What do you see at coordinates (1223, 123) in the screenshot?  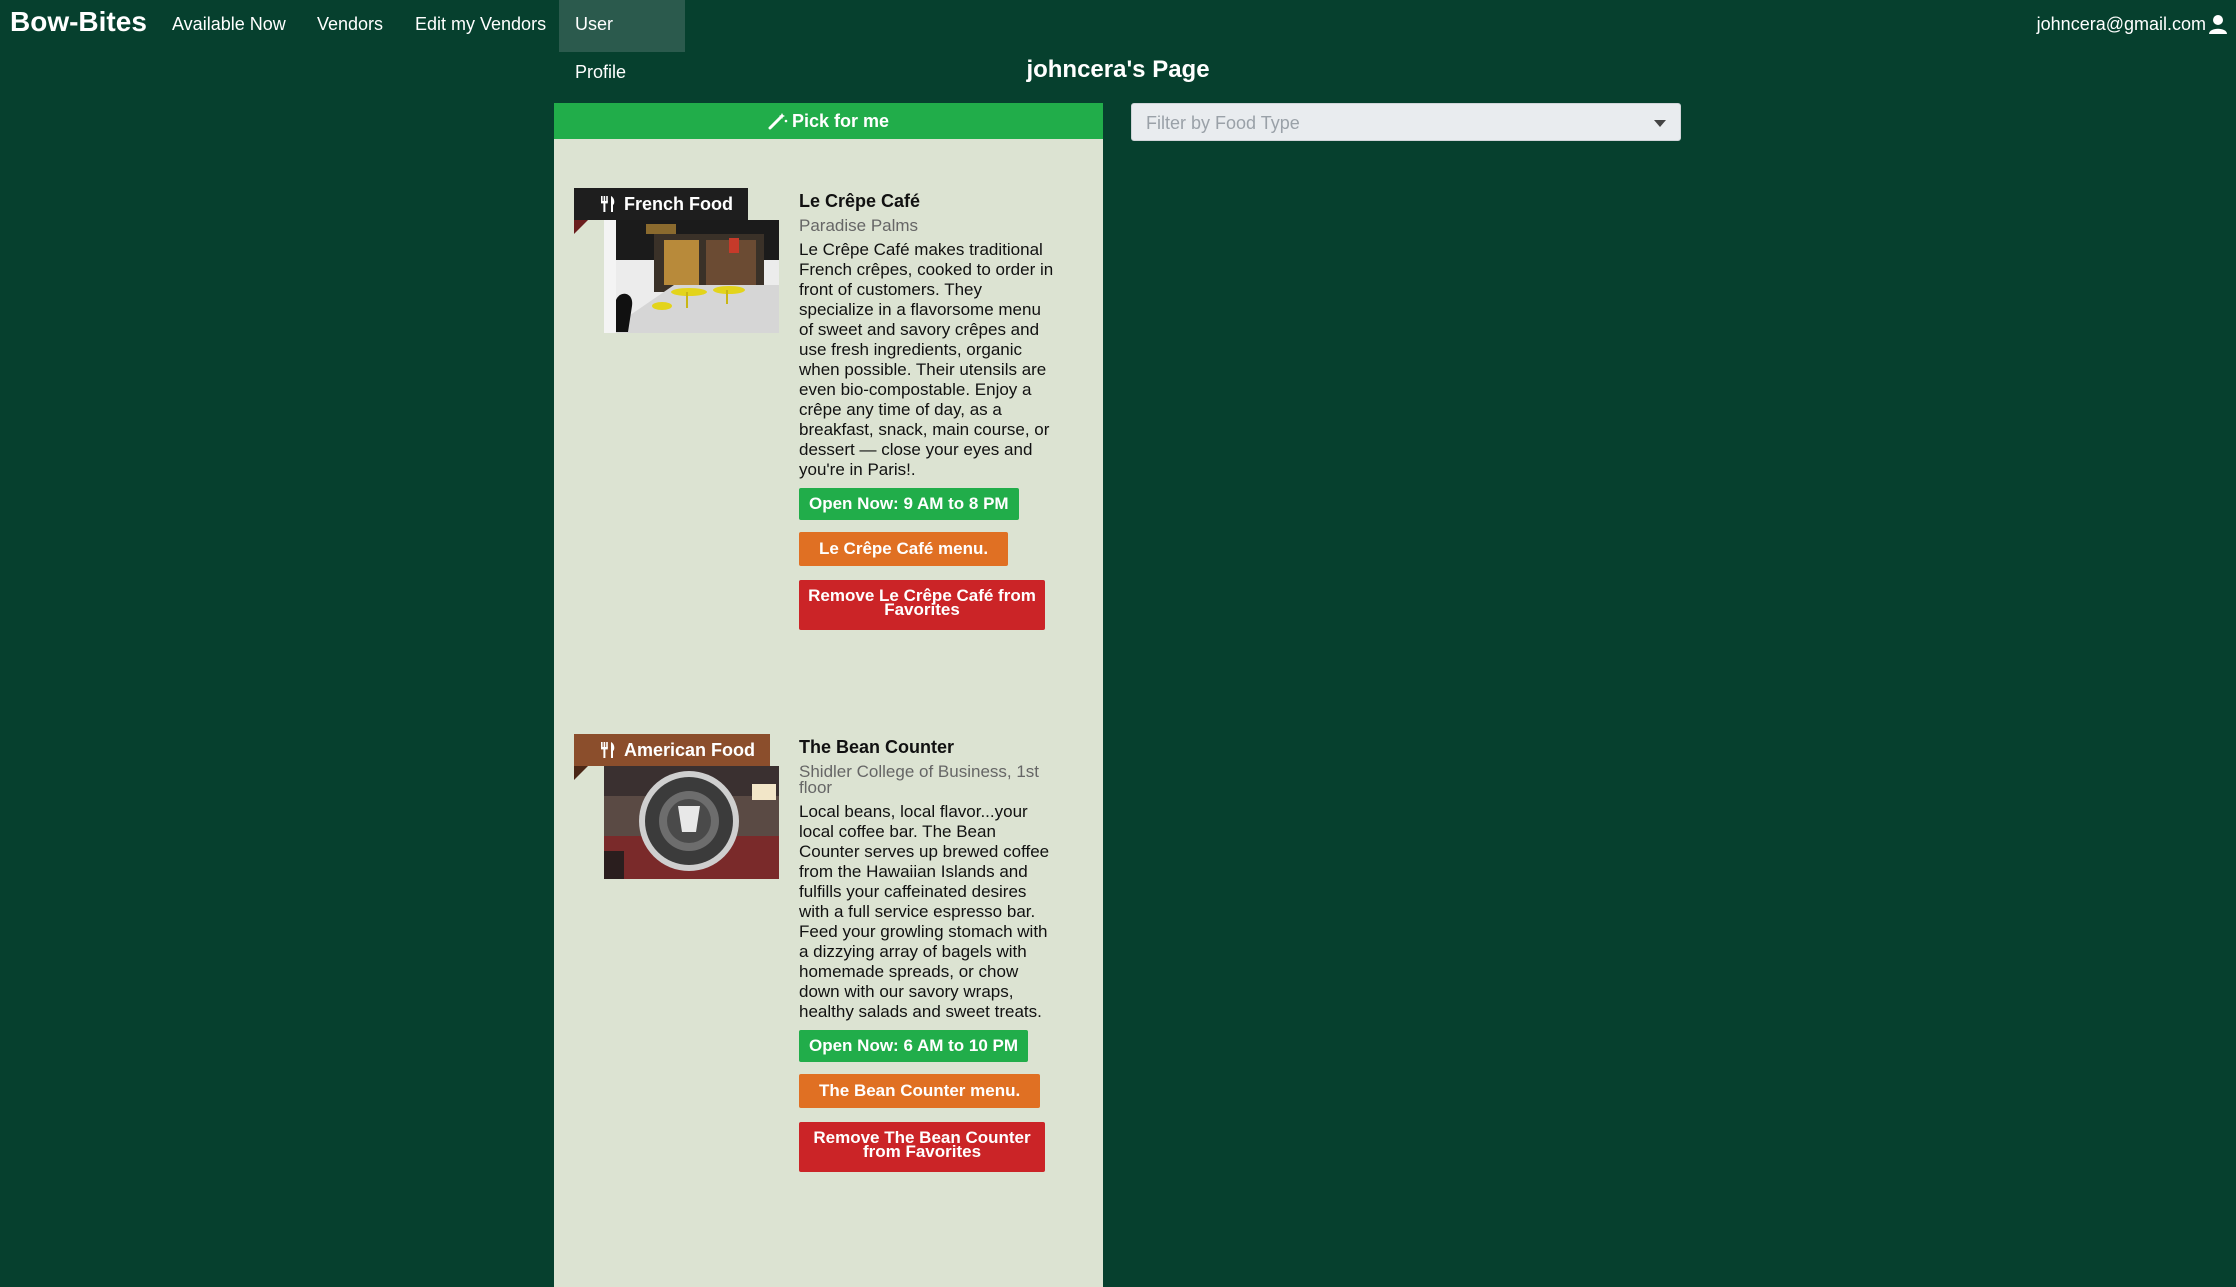 I see `filter-placeholder: Filter by Food Type` at bounding box center [1223, 123].